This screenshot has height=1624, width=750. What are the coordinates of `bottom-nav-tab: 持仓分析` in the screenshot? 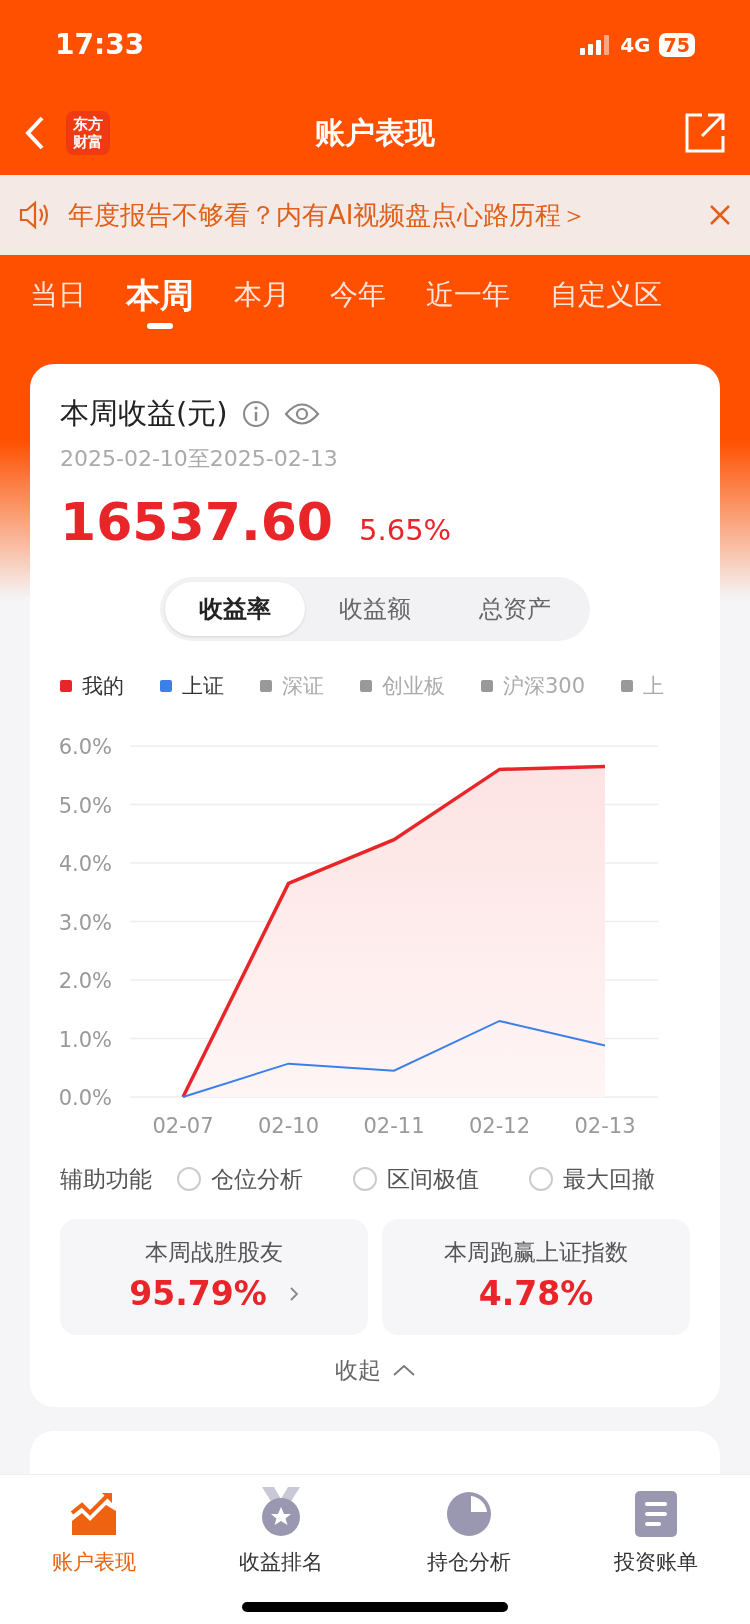 It's located at (468, 1533).